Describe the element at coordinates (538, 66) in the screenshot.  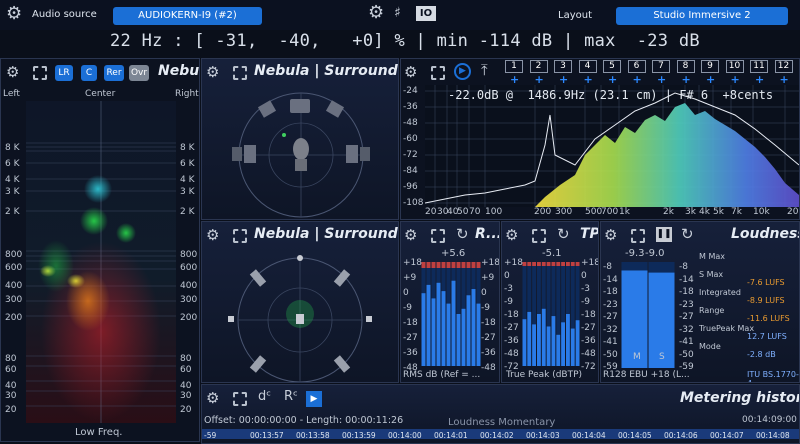
I see `channel-button-2: 2` at that location.